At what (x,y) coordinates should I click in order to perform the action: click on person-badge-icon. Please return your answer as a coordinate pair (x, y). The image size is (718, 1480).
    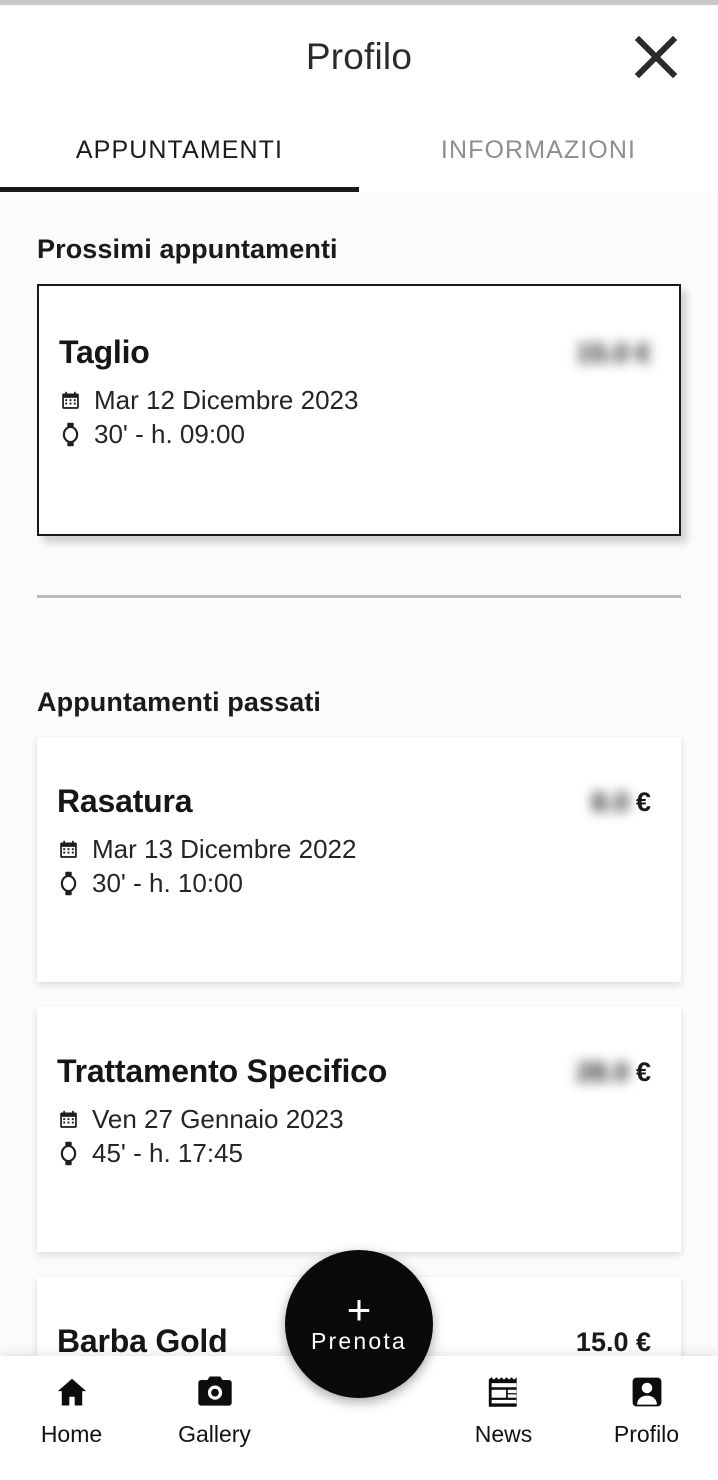
    Looking at the image, I should click on (647, 1392).